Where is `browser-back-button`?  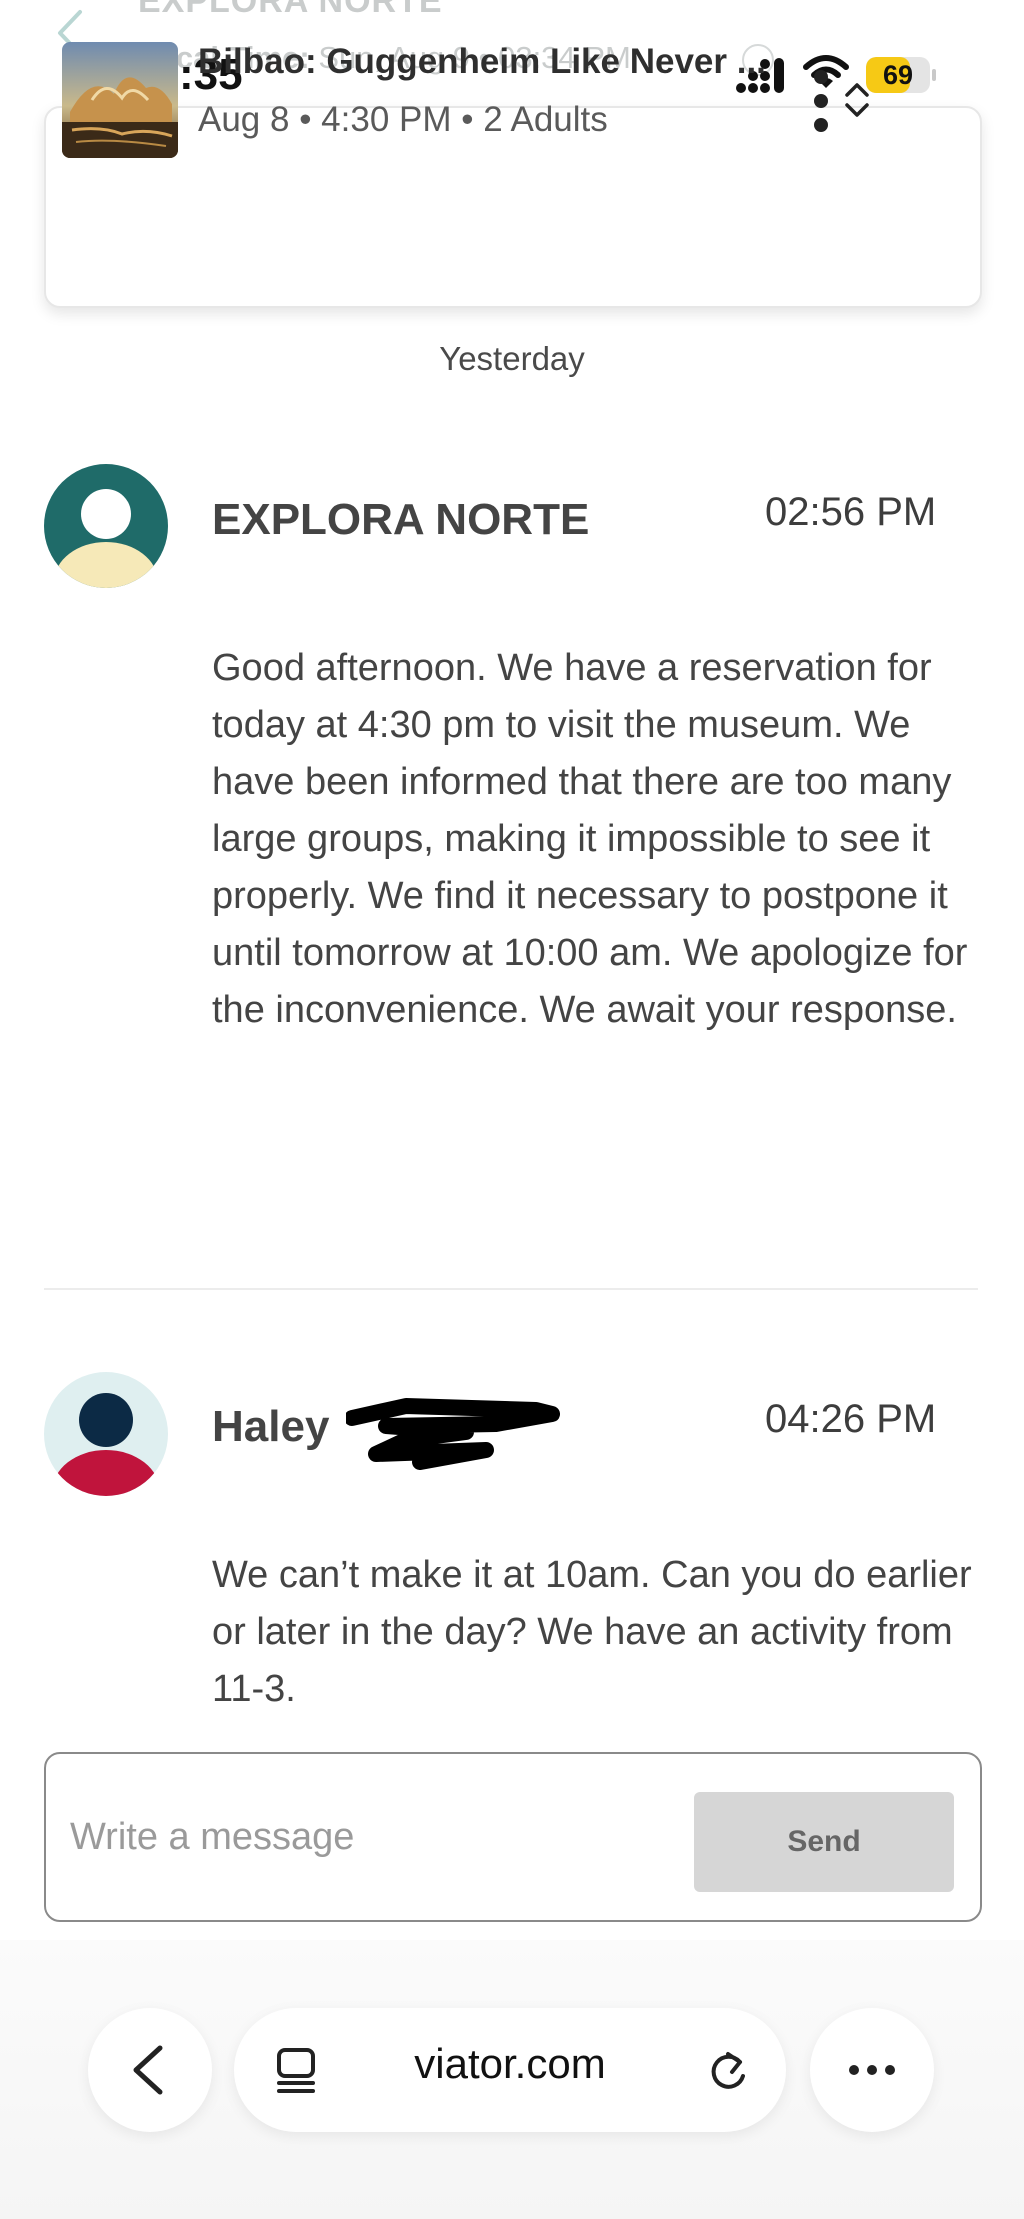
browser-back-button is located at coordinates (150, 2070).